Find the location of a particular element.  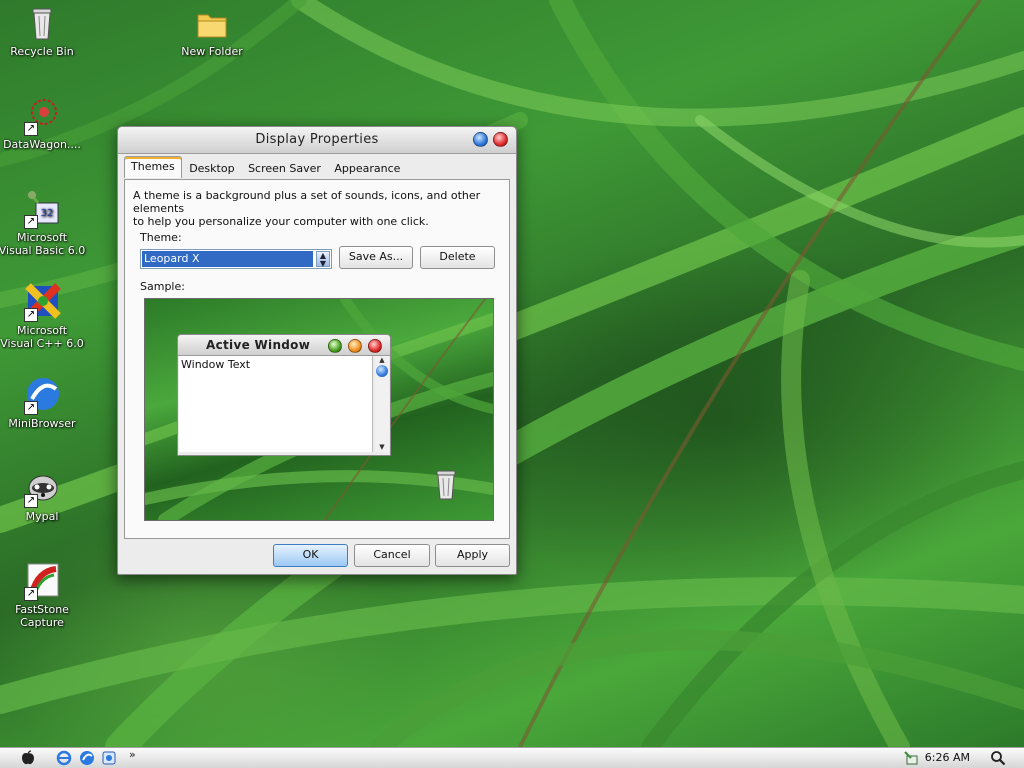

theme-select: Leopard X ▲ ▼ is located at coordinates (236, 259).